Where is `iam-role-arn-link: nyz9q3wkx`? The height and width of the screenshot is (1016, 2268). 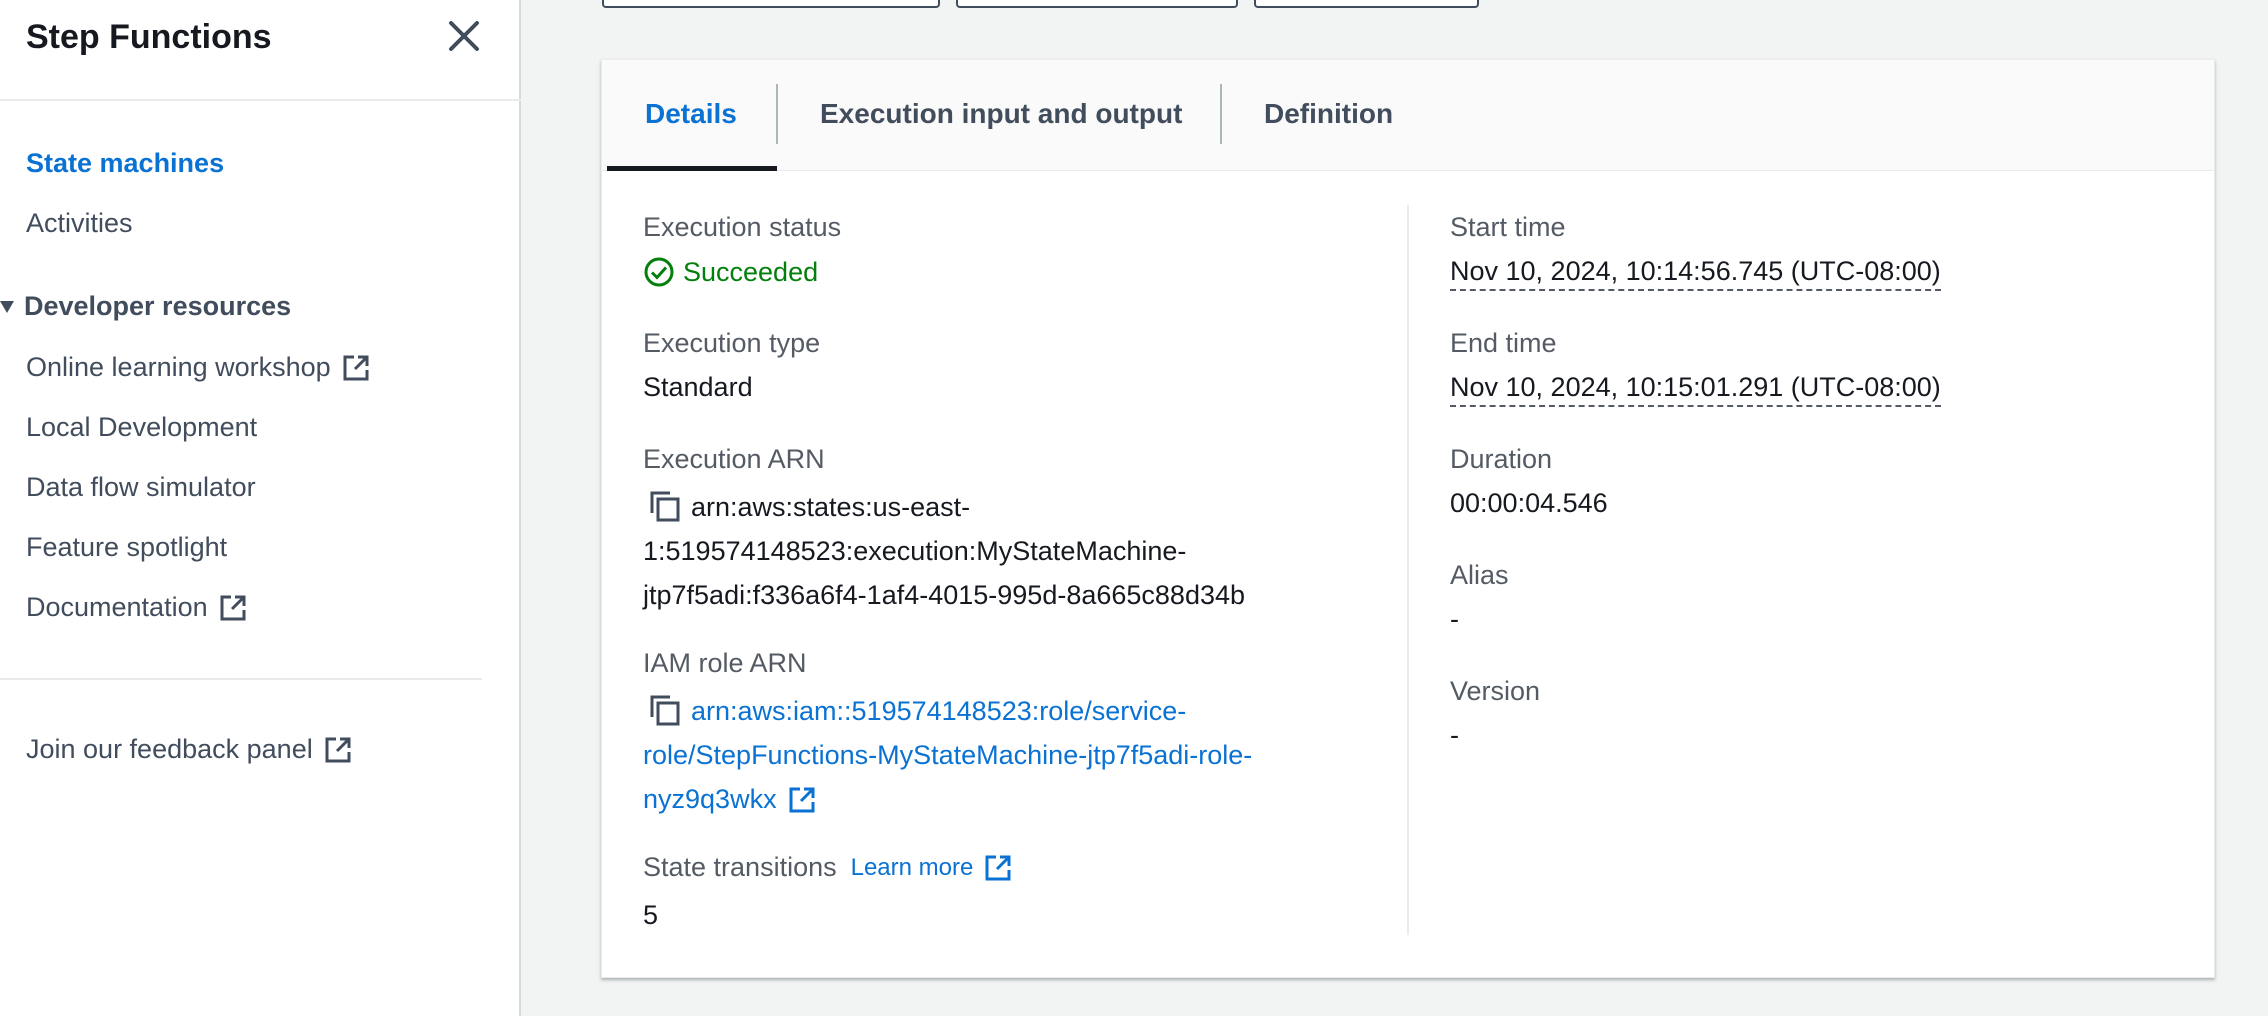
iam-role-arn-link: nyz9q3wkx is located at coordinates (730, 799).